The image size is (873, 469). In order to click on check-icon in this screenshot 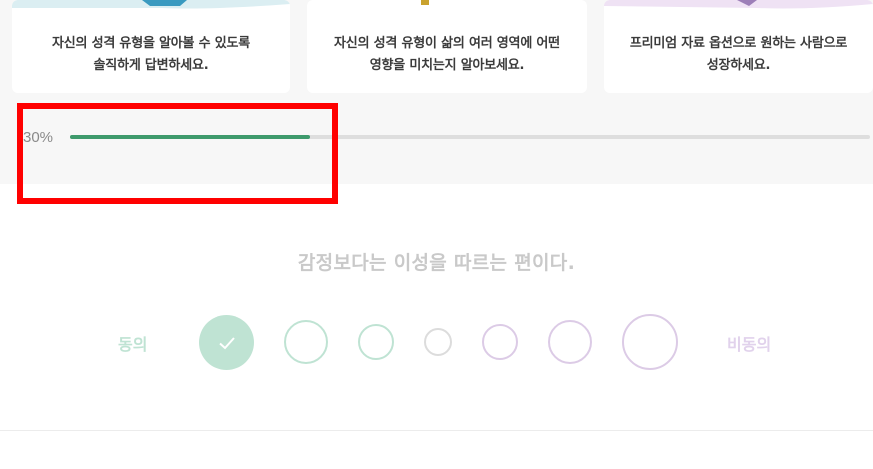, I will do `click(226, 342)`.